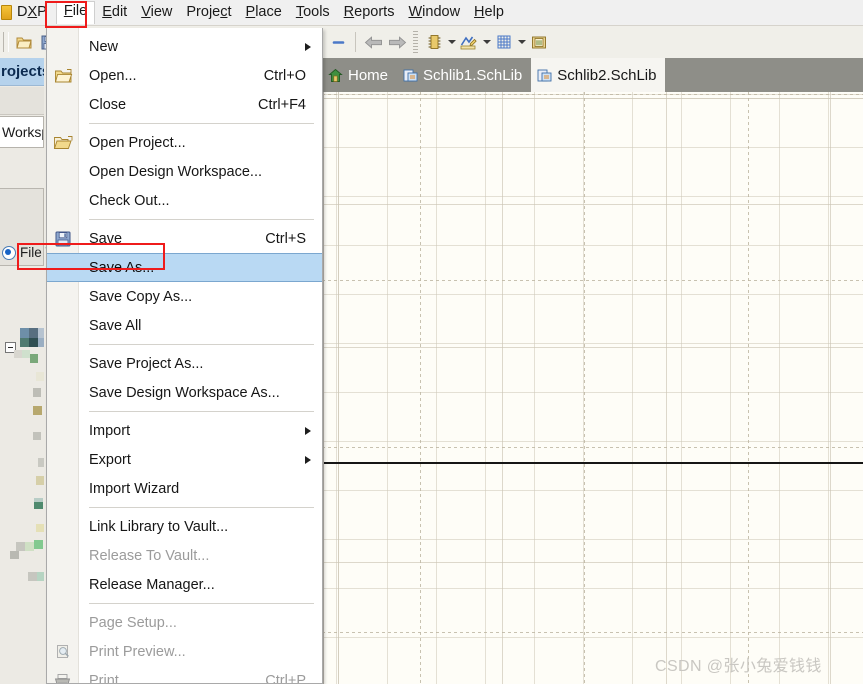 This screenshot has width=863, height=684. Describe the element at coordinates (486, 42) in the screenshot. I see `drawing-tools-chevron-down-icon` at that location.